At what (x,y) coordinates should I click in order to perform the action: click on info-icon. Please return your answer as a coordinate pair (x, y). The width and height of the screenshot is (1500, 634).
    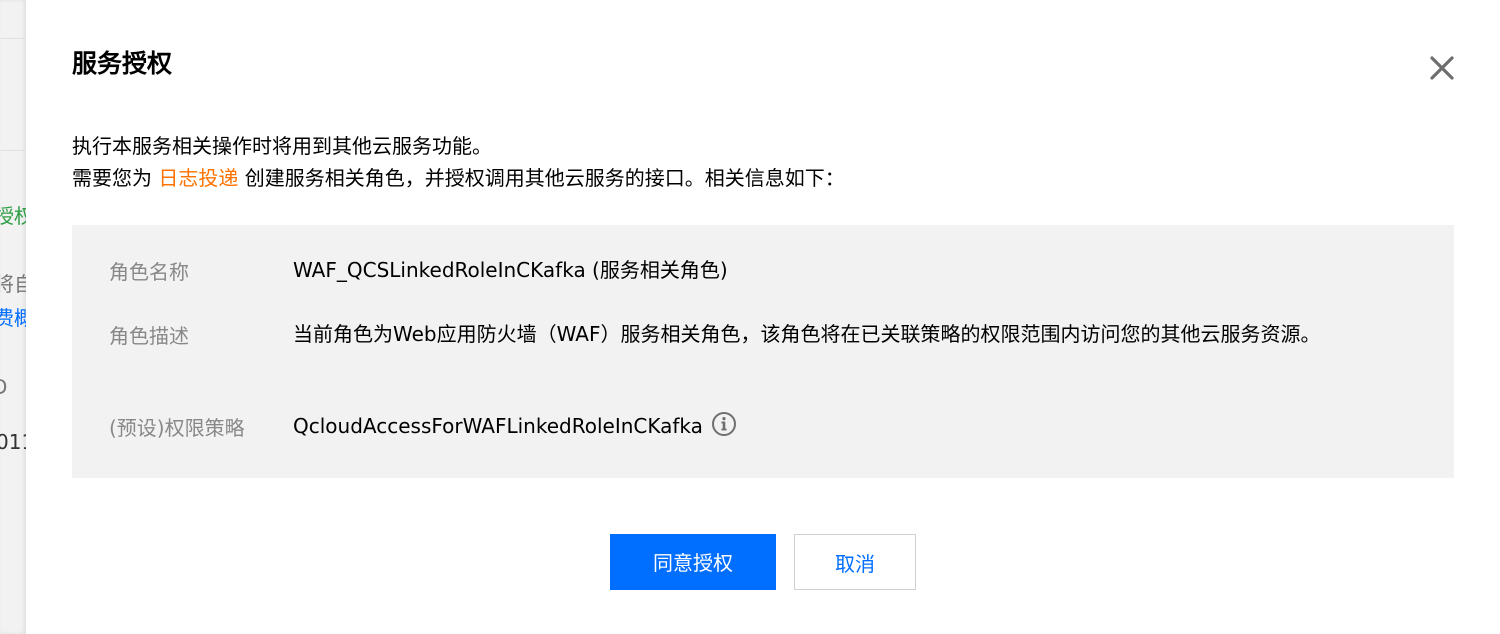
    Looking at the image, I should click on (724, 424).